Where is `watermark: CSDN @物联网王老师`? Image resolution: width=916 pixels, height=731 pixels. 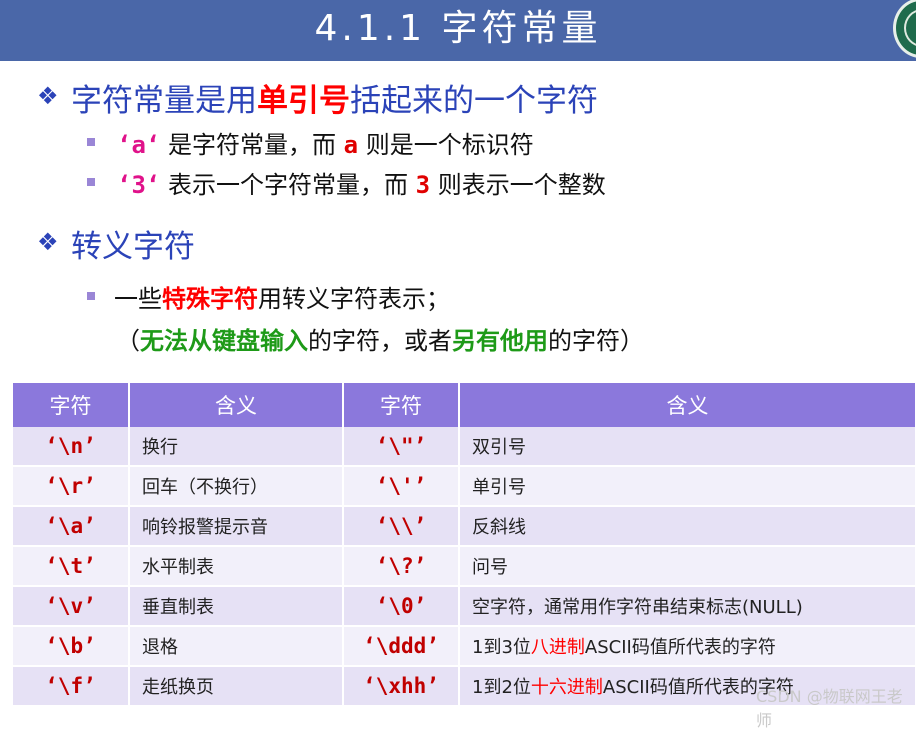
watermark: CSDN @物联网王老师 is located at coordinates (829, 708).